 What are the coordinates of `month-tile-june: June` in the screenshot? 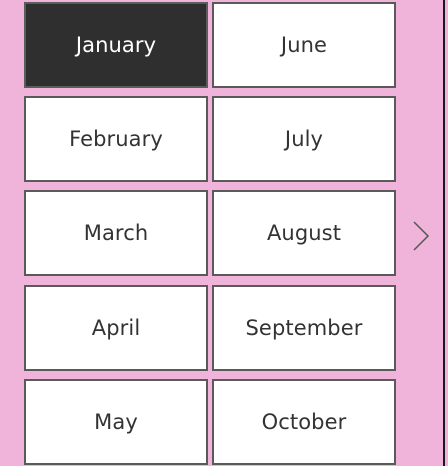 It's located at (304, 45).